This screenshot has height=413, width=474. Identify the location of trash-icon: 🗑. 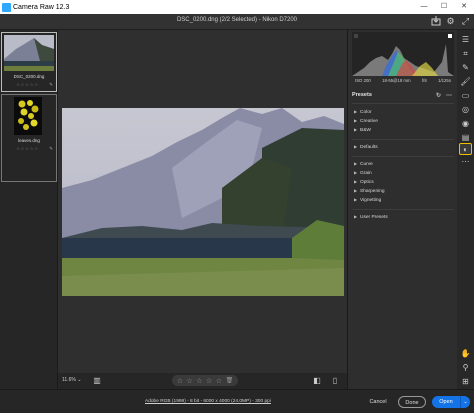
(230, 380).